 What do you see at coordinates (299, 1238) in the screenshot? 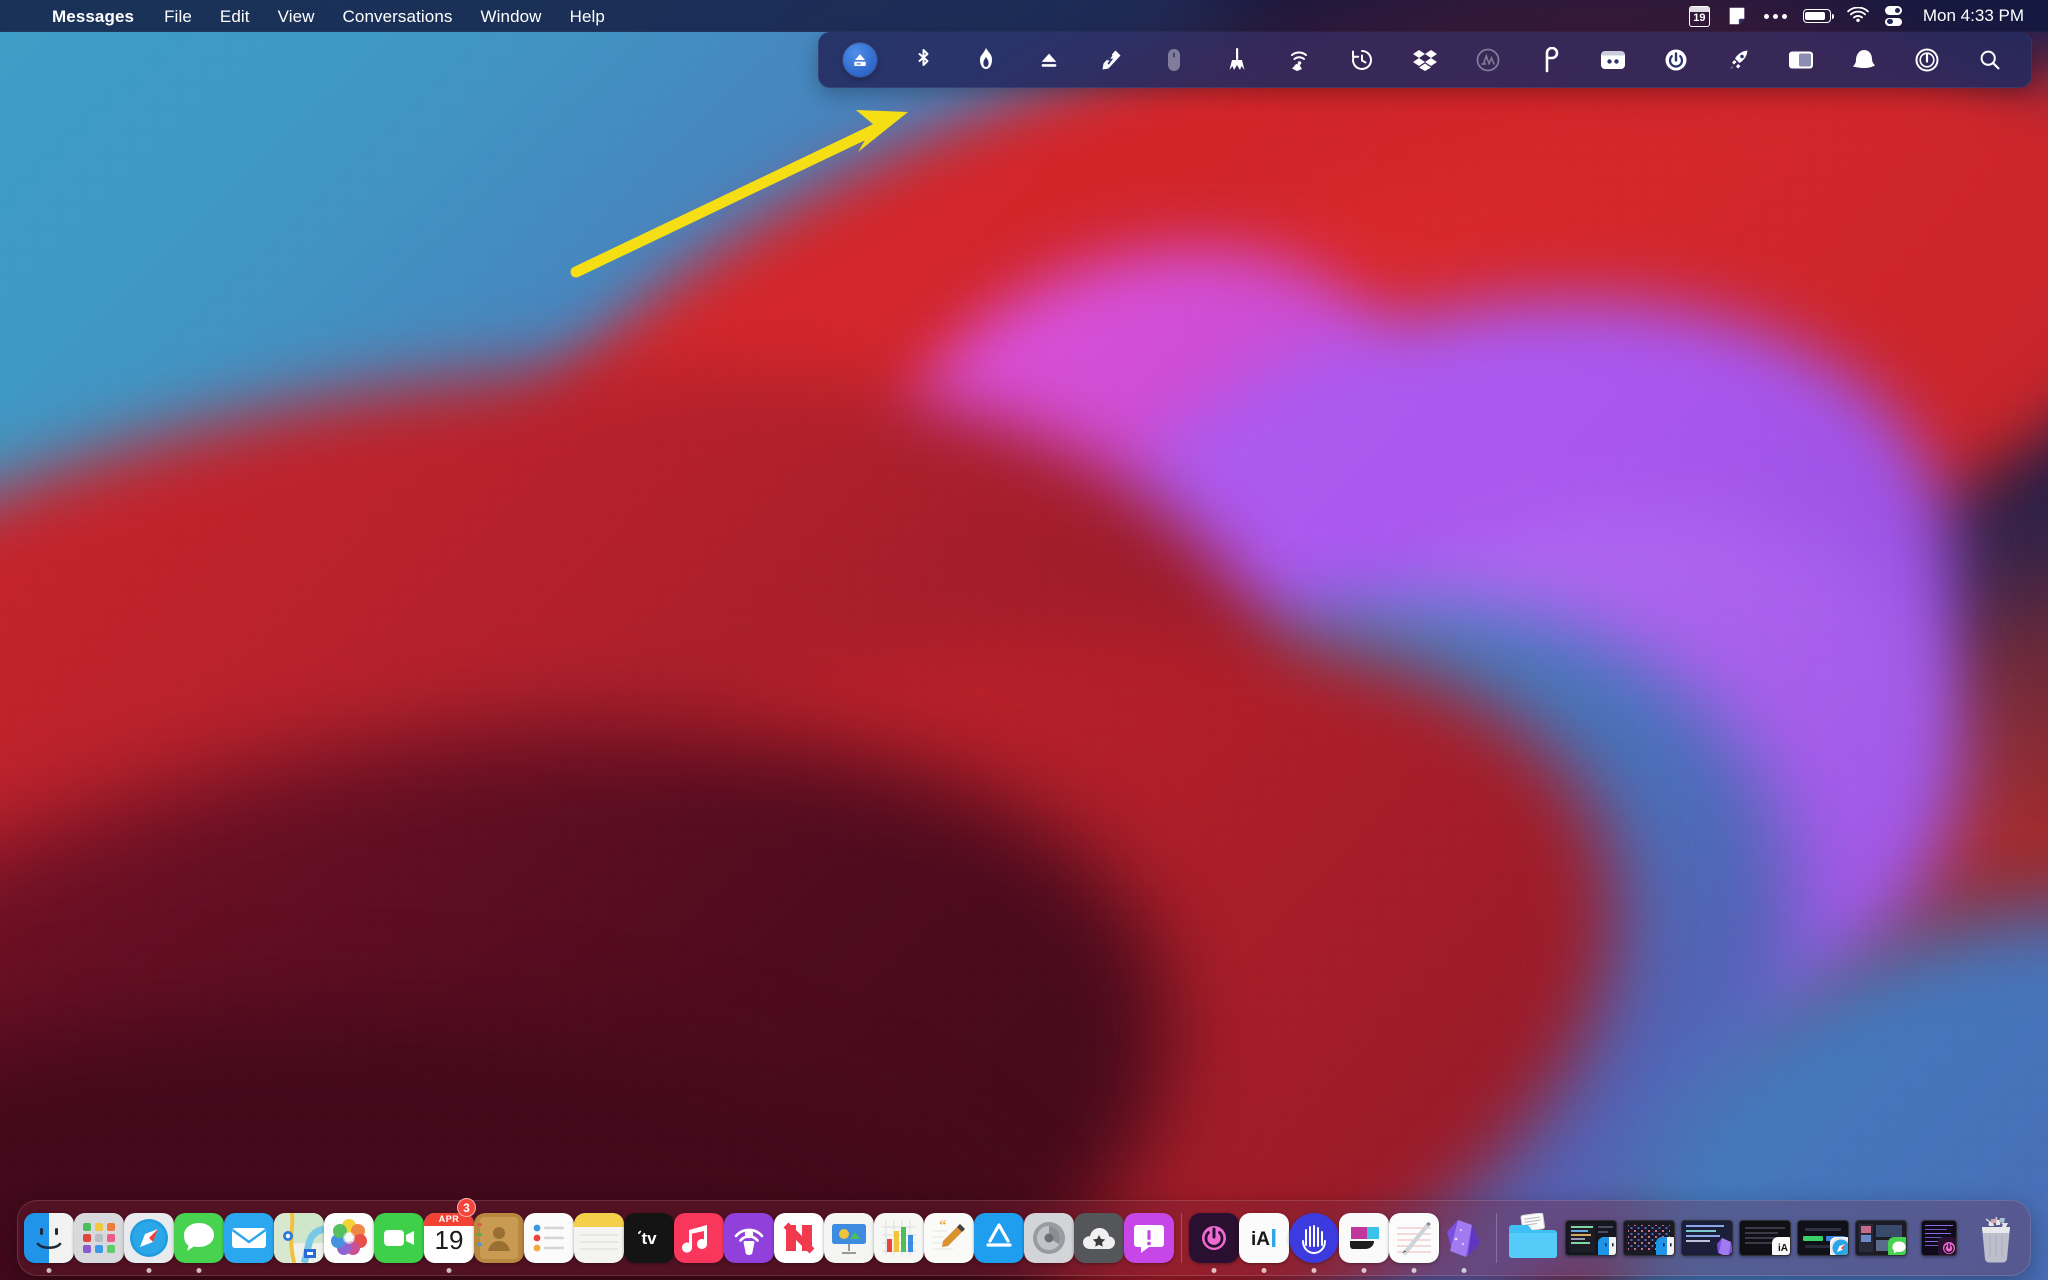
I see `dock-item-maps` at bounding box center [299, 1238].